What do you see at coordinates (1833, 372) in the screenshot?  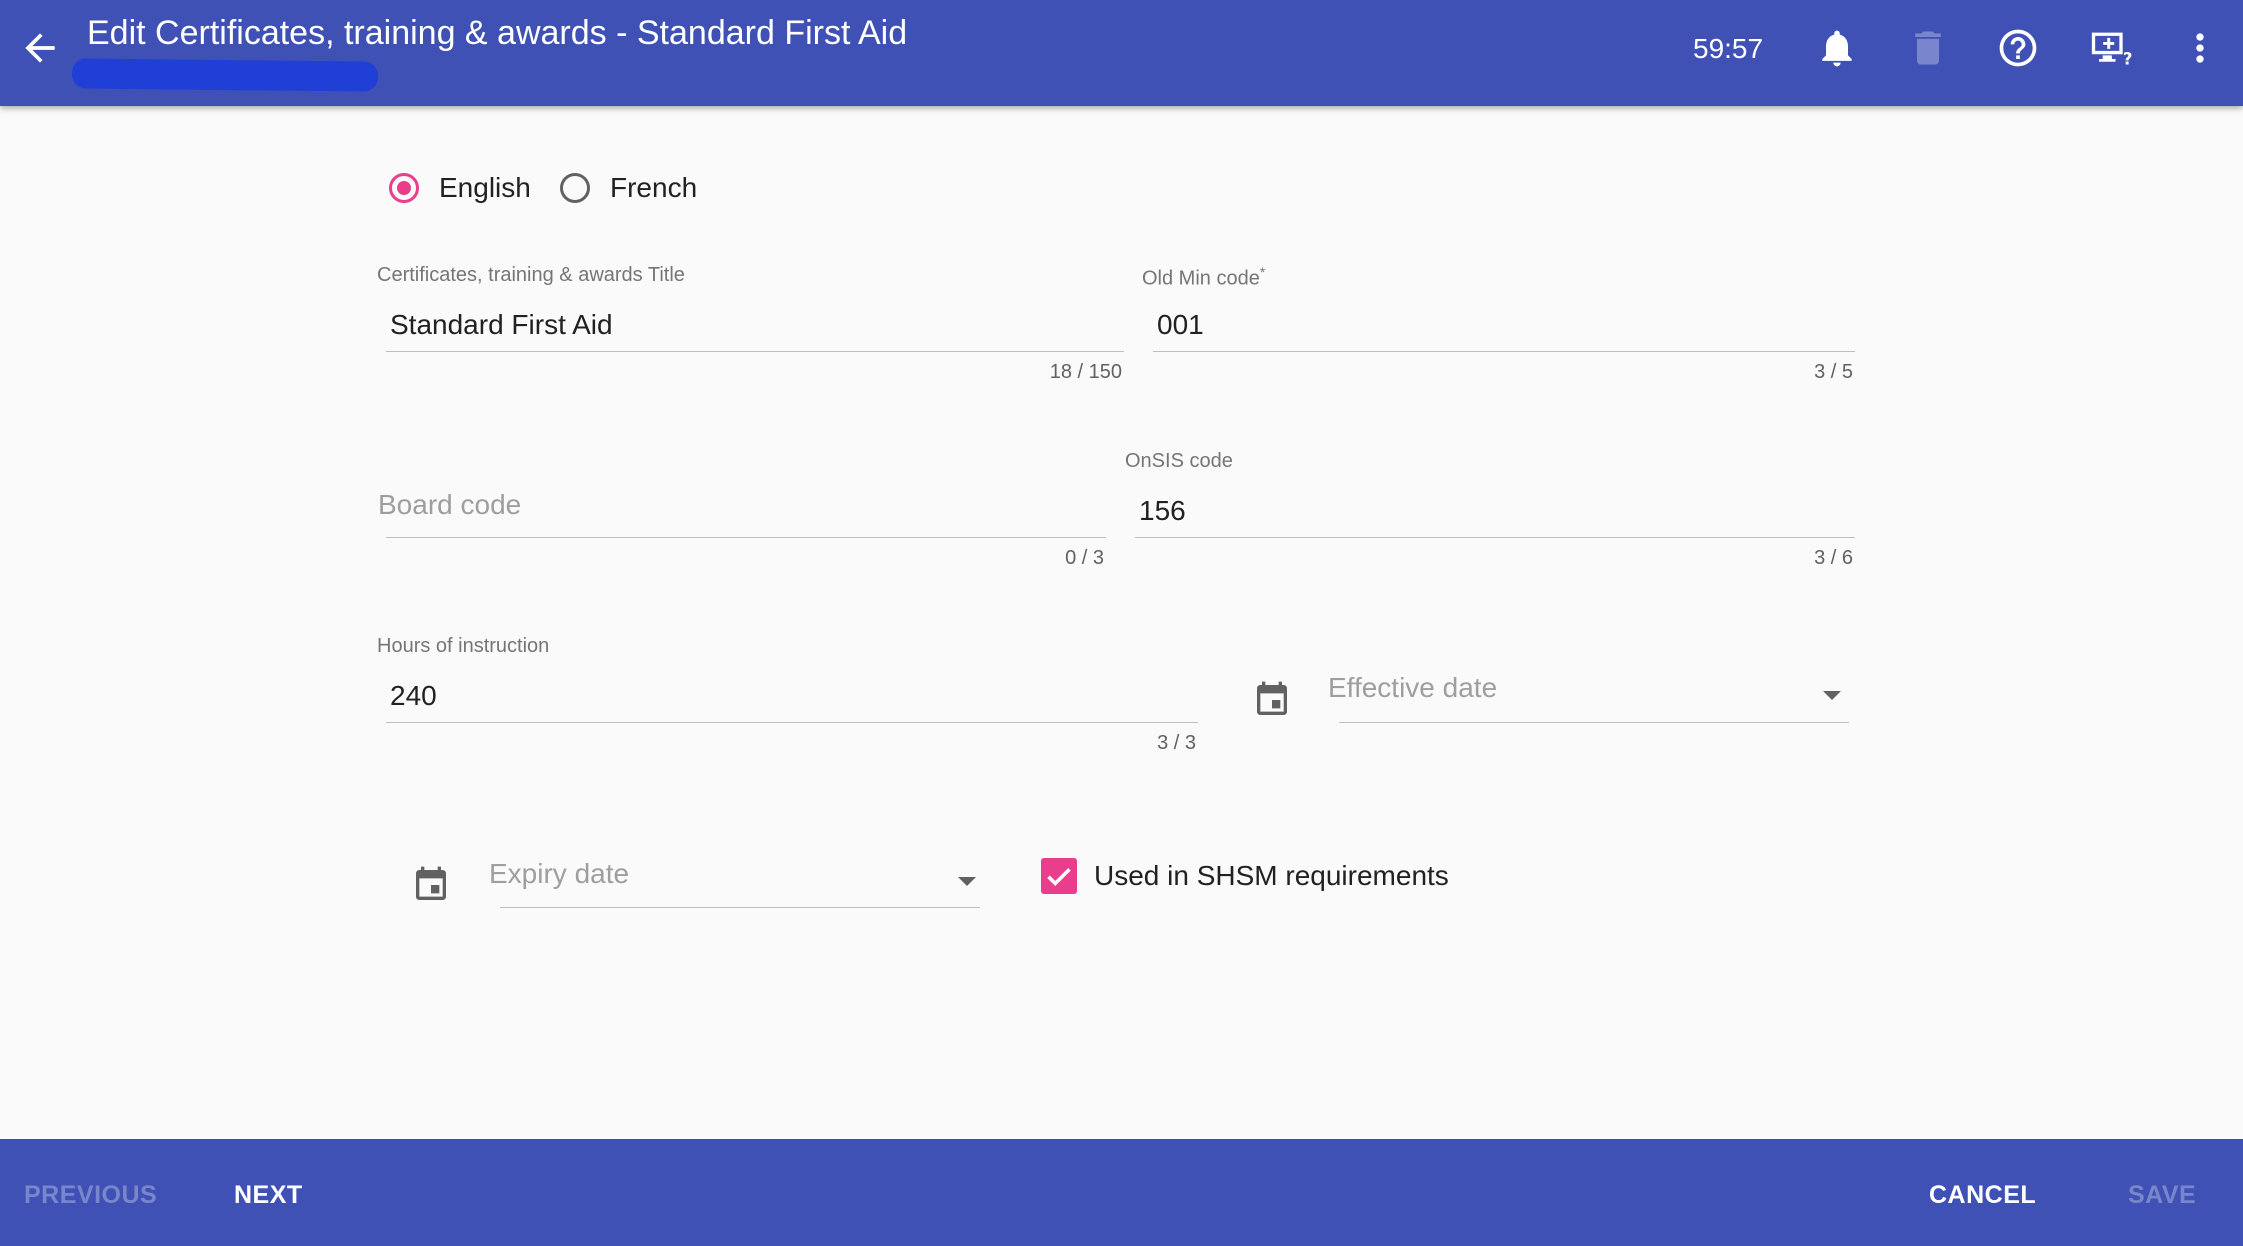 I see `old-min-code-counter: 3 / 5` at bounding box center [1833, 372].